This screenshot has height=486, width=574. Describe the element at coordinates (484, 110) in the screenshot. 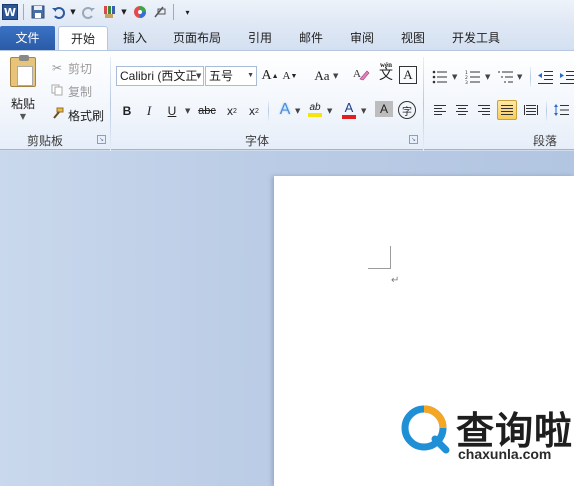

I see `align-right-button` at that location.